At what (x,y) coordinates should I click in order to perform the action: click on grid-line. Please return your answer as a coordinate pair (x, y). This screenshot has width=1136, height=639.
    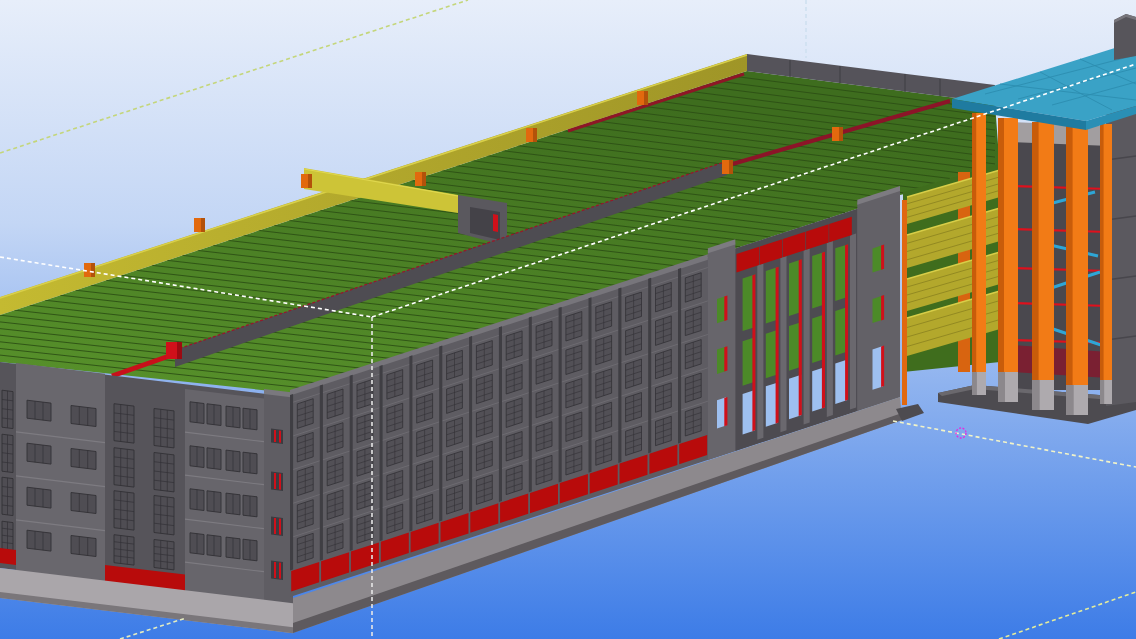
    Looking at the image, I should click on (153, 628).